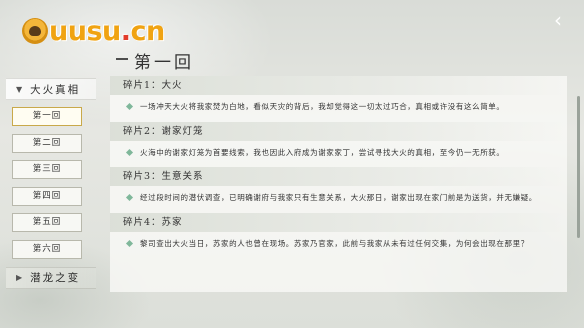 This screenshot has width=584, height=328. What do you see at coordinates (47, 169) in the screenshot?
I see `chapter-item-3: 第三回` at bounding box center [47, 169].